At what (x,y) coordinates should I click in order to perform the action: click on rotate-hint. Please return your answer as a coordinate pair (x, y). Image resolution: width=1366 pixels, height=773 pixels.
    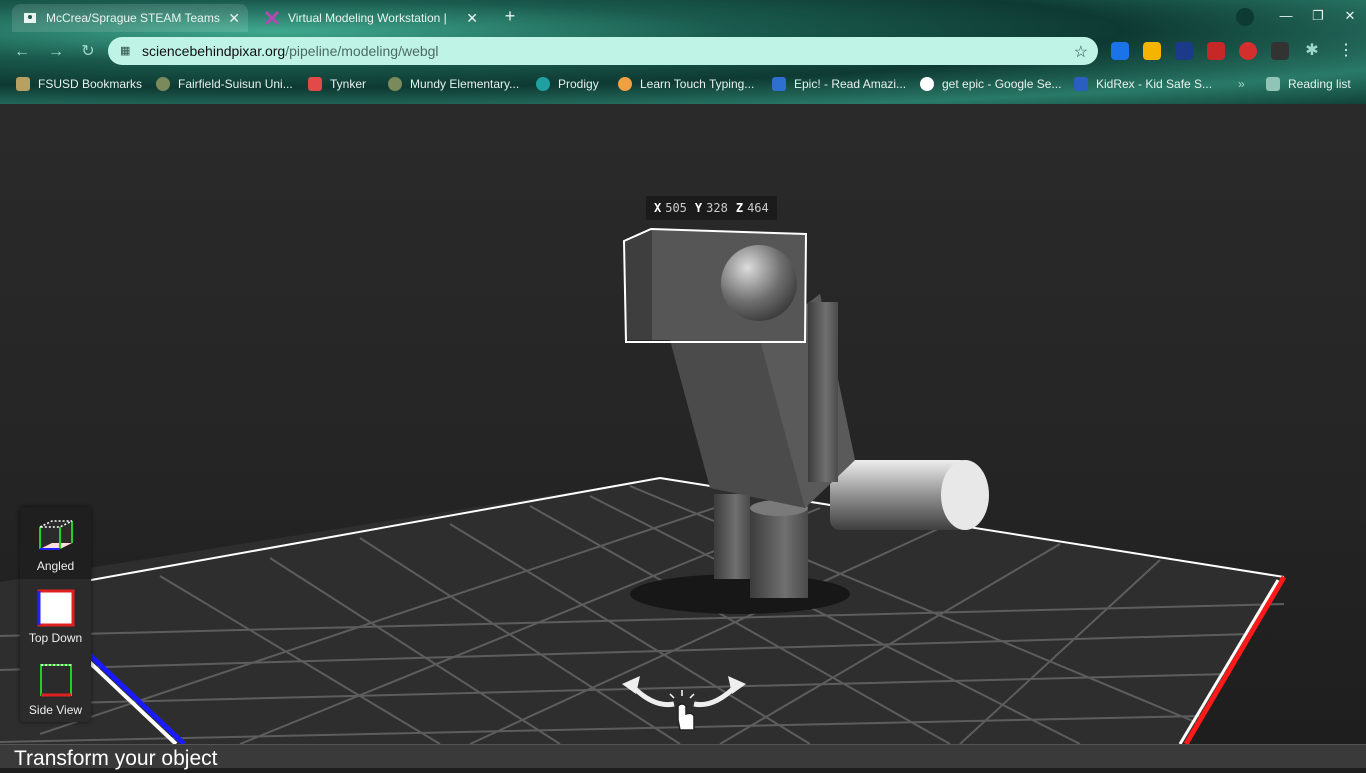
    Looking at the image, I should click on (684, 704).